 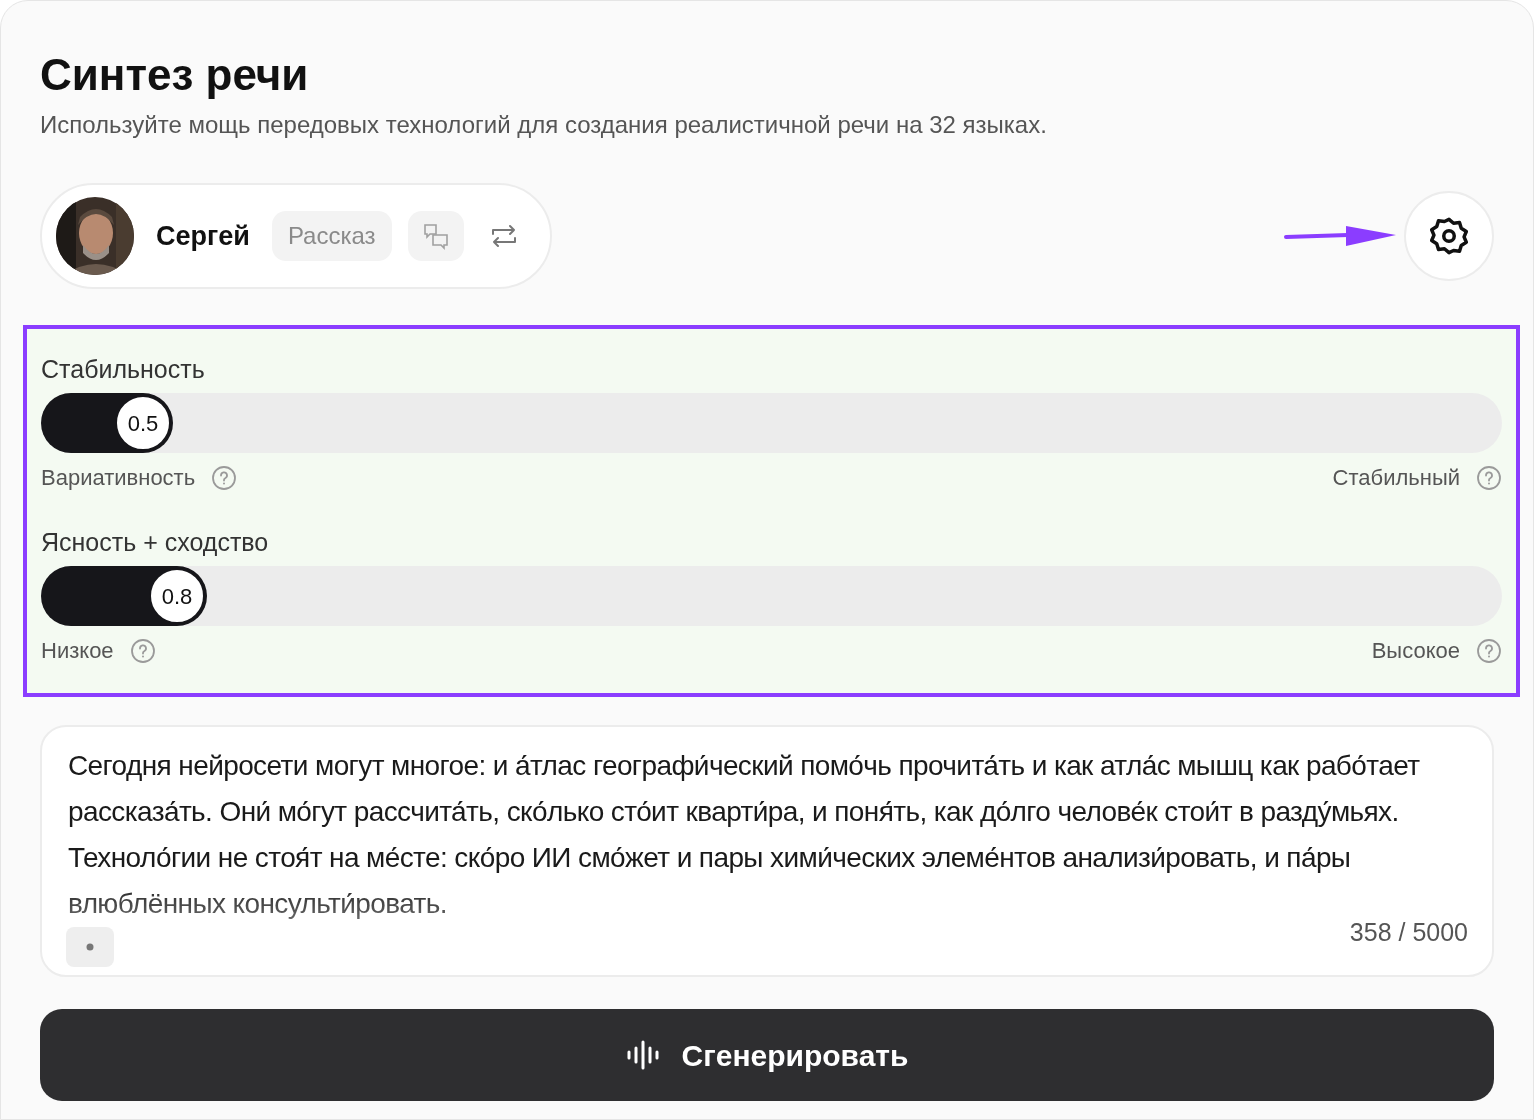 I want to click on page-title: Синтез речи, so click(x=175, y=75).